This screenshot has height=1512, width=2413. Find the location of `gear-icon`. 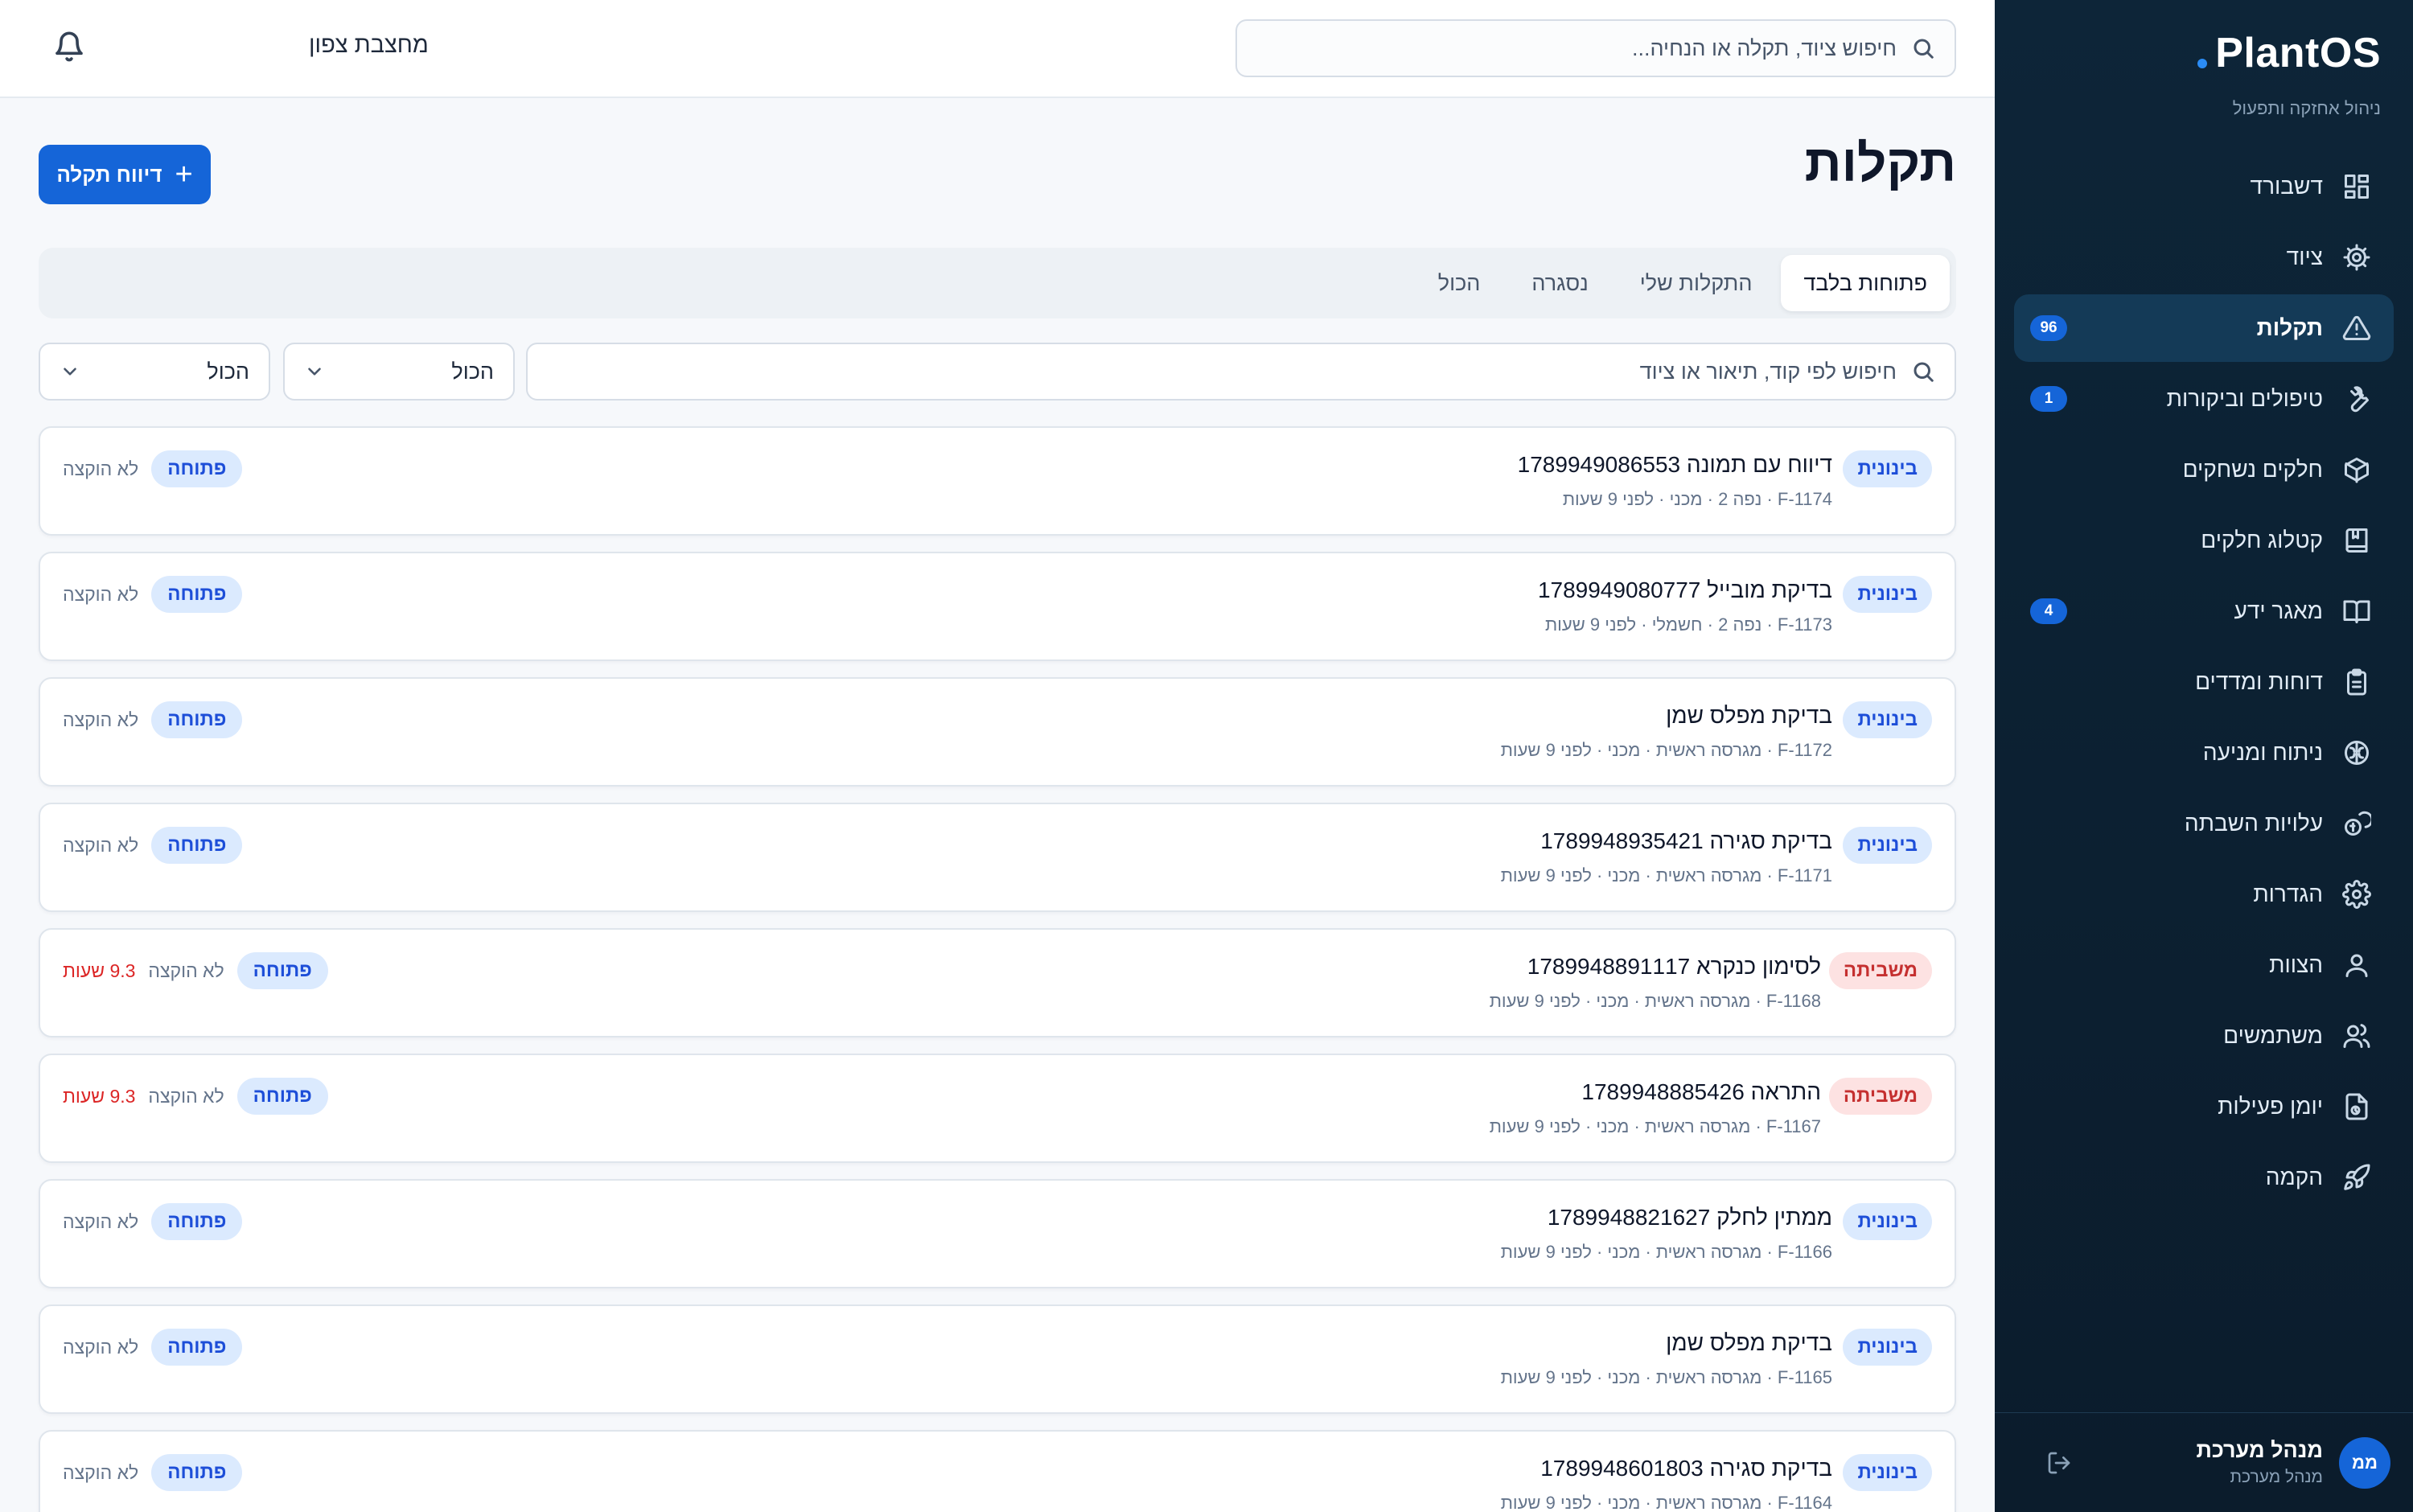

gear-icon is located at coordinates (2357, 257).